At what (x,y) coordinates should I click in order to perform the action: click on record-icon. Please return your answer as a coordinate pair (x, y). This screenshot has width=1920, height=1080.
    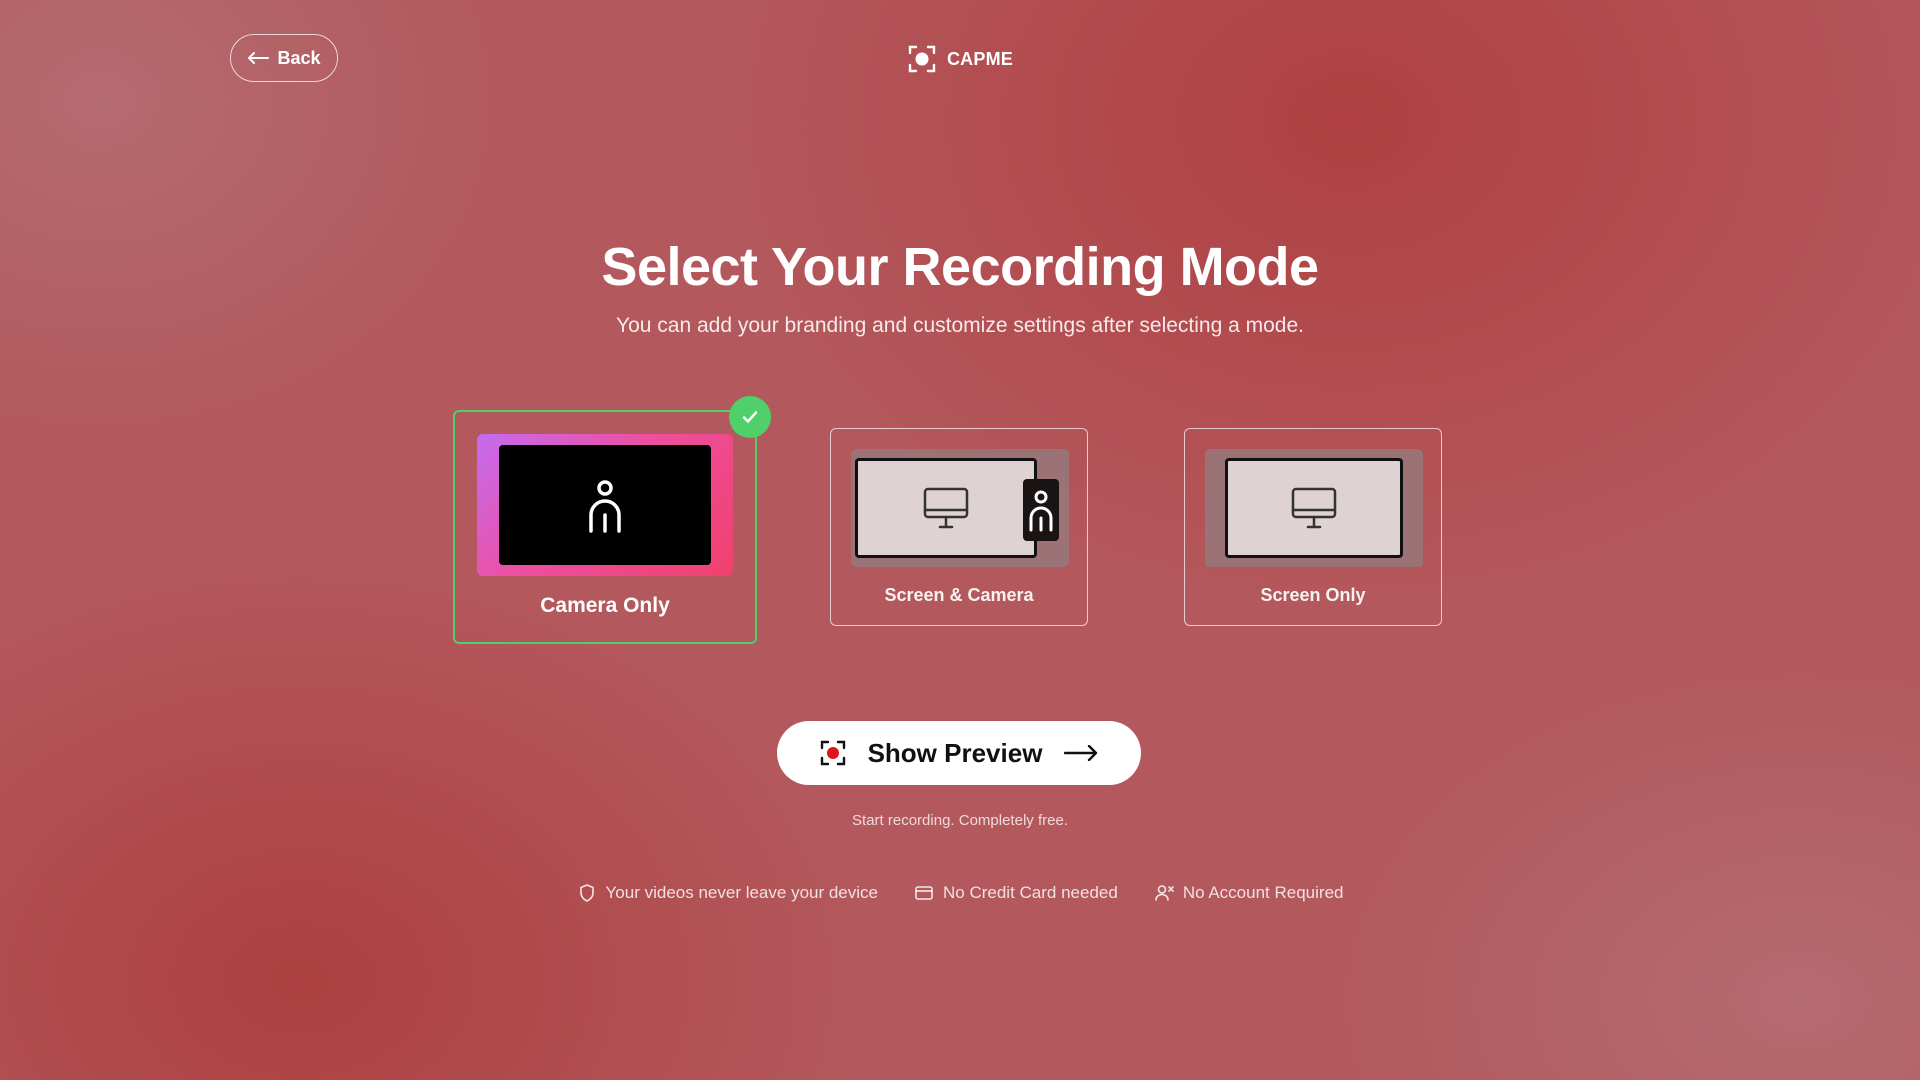
    Looking at the image, I should click on (832, 753).